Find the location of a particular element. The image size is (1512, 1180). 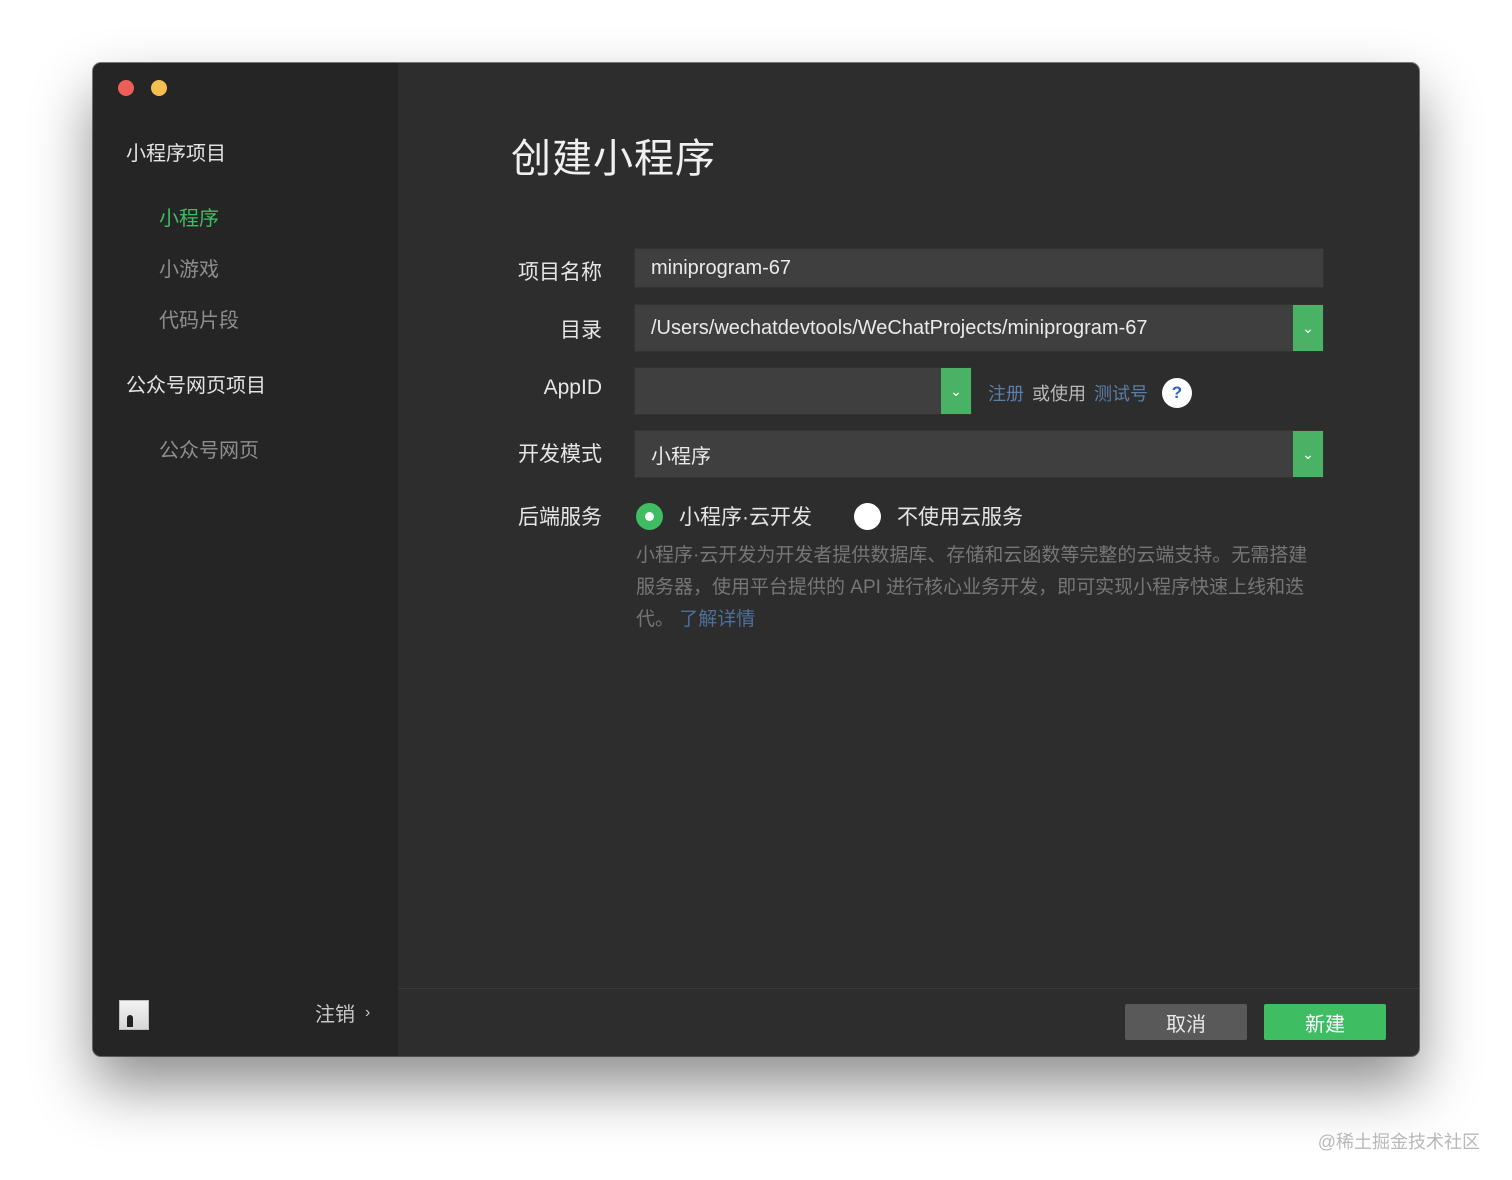

minimize-window-button is located at coordinates (159, 88).